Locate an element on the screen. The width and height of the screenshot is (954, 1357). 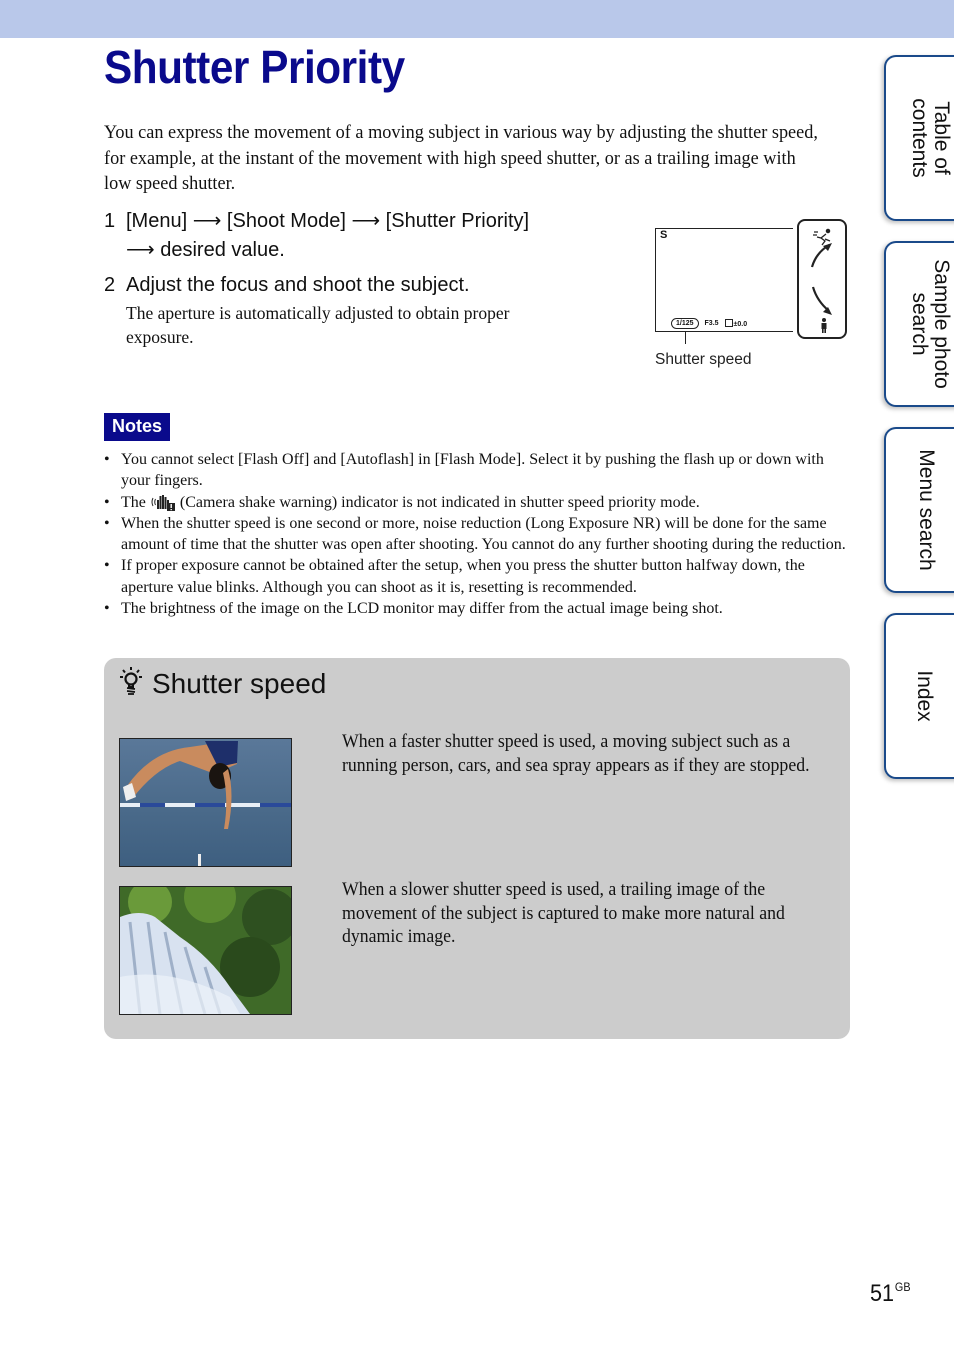
tab-table-of-contents: Table of contents is located at coordinates (919, 138).